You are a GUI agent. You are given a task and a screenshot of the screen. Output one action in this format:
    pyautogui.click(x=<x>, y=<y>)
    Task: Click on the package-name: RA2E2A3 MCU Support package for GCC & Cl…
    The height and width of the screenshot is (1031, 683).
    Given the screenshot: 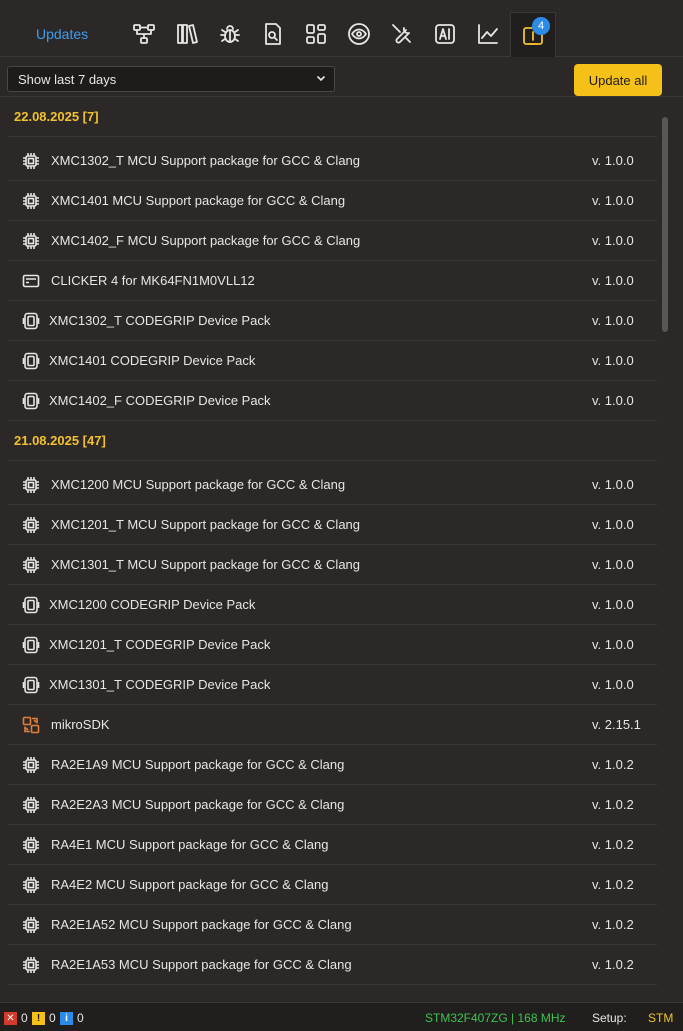 What is the action you would take?
    pyautogui.click(x=198, y=804)
    